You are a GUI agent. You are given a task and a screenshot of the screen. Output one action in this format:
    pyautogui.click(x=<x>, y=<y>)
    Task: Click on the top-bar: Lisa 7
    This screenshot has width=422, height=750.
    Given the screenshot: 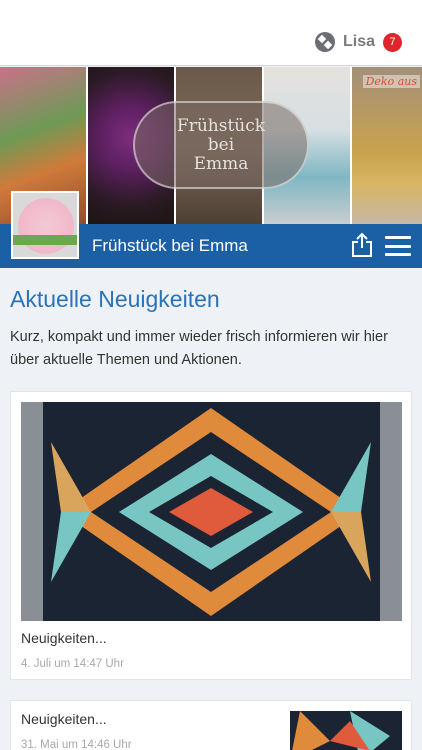 What is the action you would take?
    pyautogui.click(x=211, y=33)
    